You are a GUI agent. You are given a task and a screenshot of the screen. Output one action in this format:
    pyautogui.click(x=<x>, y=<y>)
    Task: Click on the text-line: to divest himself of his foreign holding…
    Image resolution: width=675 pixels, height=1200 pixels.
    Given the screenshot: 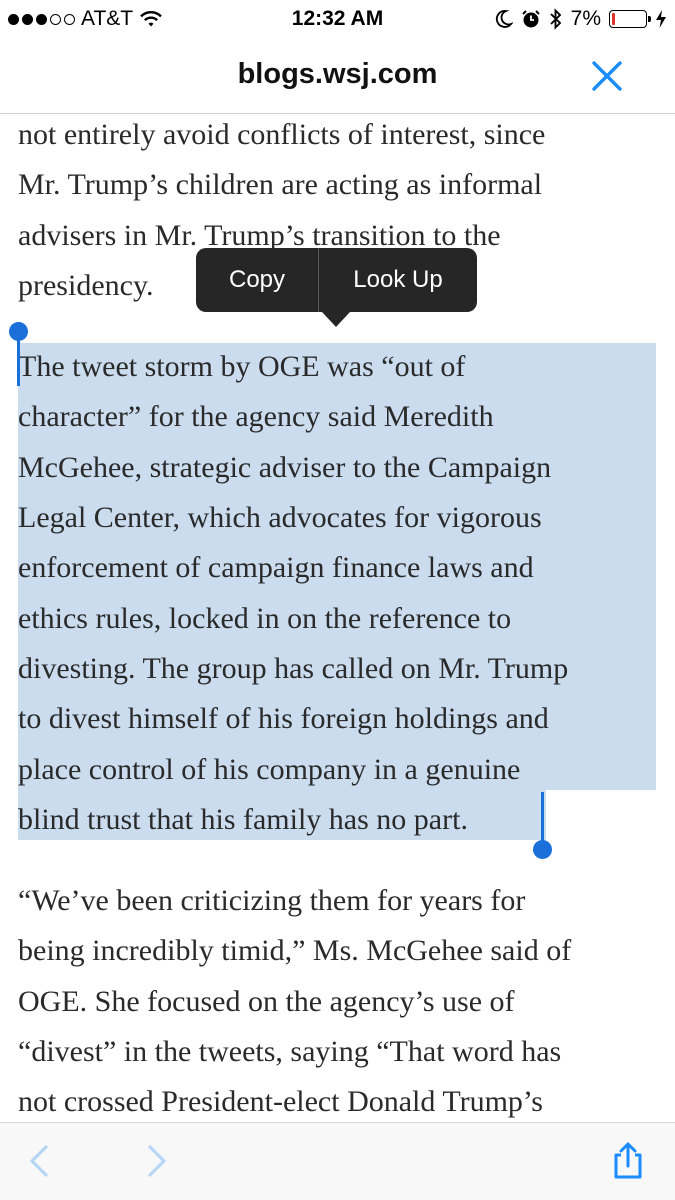 What is the action you would take?
    pyautogui.click(x=283, y=719)
    